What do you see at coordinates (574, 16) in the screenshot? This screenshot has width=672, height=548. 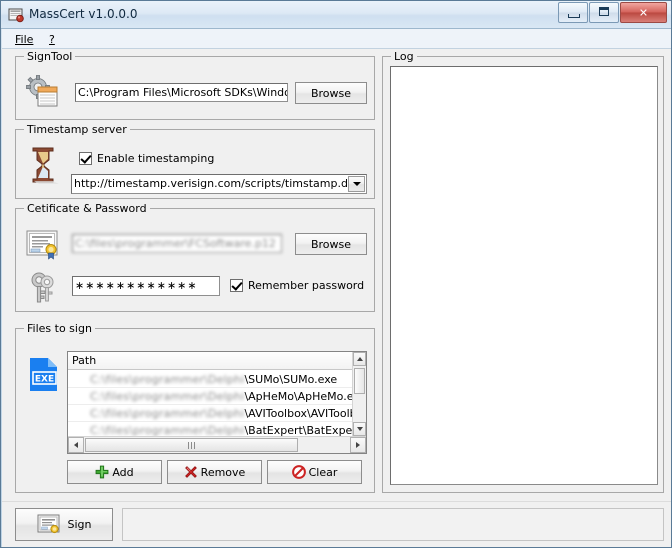 I see `minimize-icon` at bounding box center [574, 16].